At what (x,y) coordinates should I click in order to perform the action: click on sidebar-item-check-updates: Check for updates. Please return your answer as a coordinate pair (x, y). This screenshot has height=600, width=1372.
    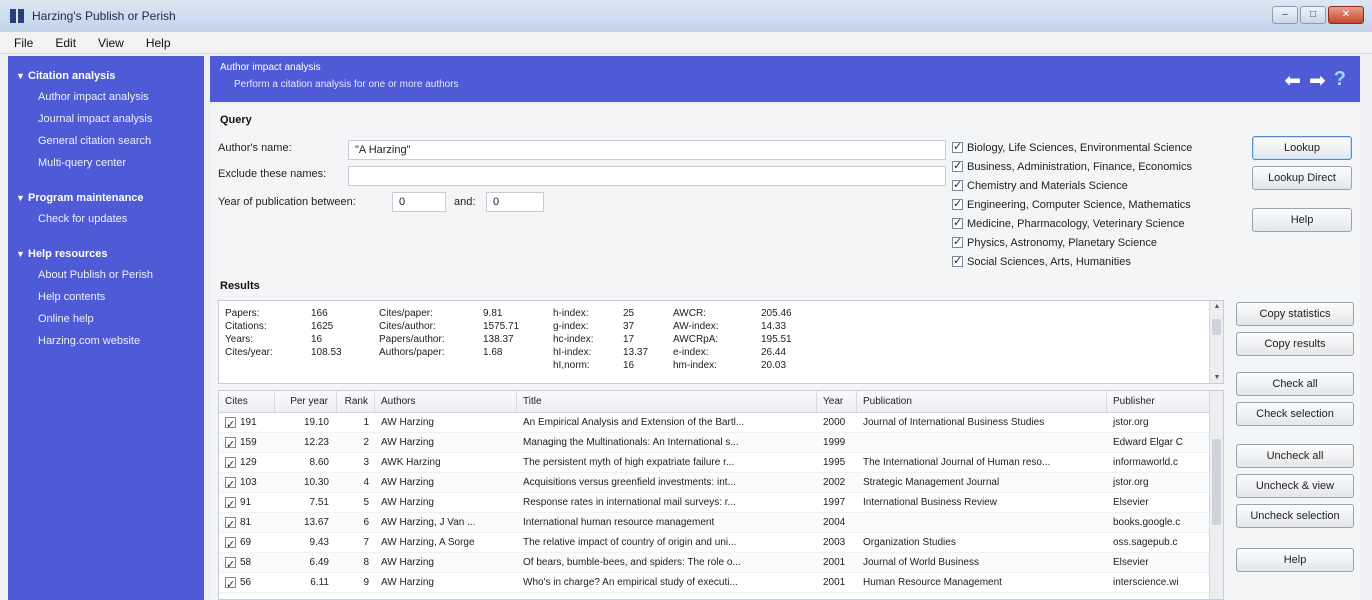
    Looking at the image, I should click on (110, 219).